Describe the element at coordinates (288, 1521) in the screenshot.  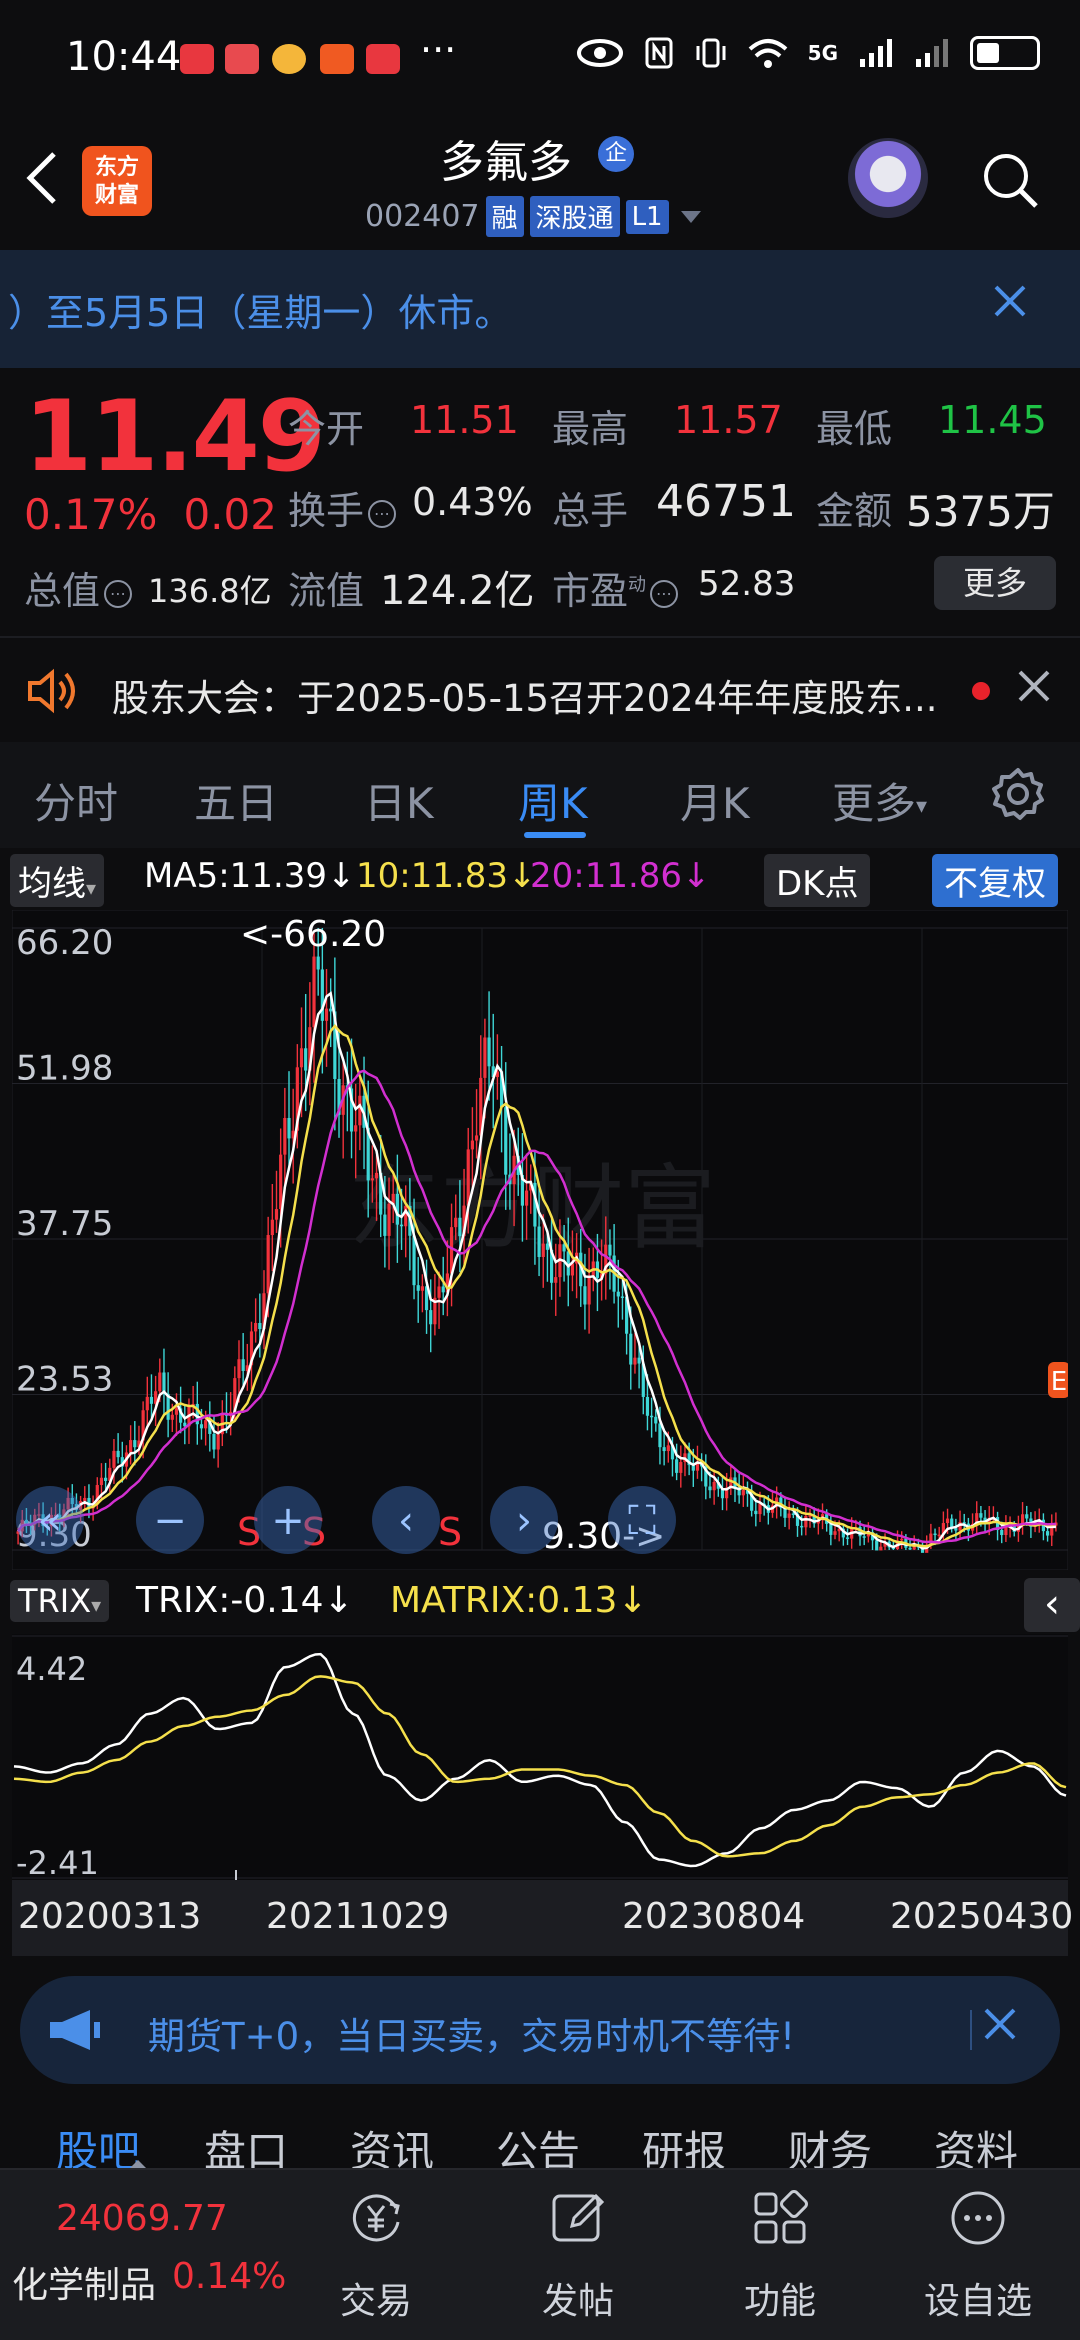
I see `zoom-in-icon: +` at that location.